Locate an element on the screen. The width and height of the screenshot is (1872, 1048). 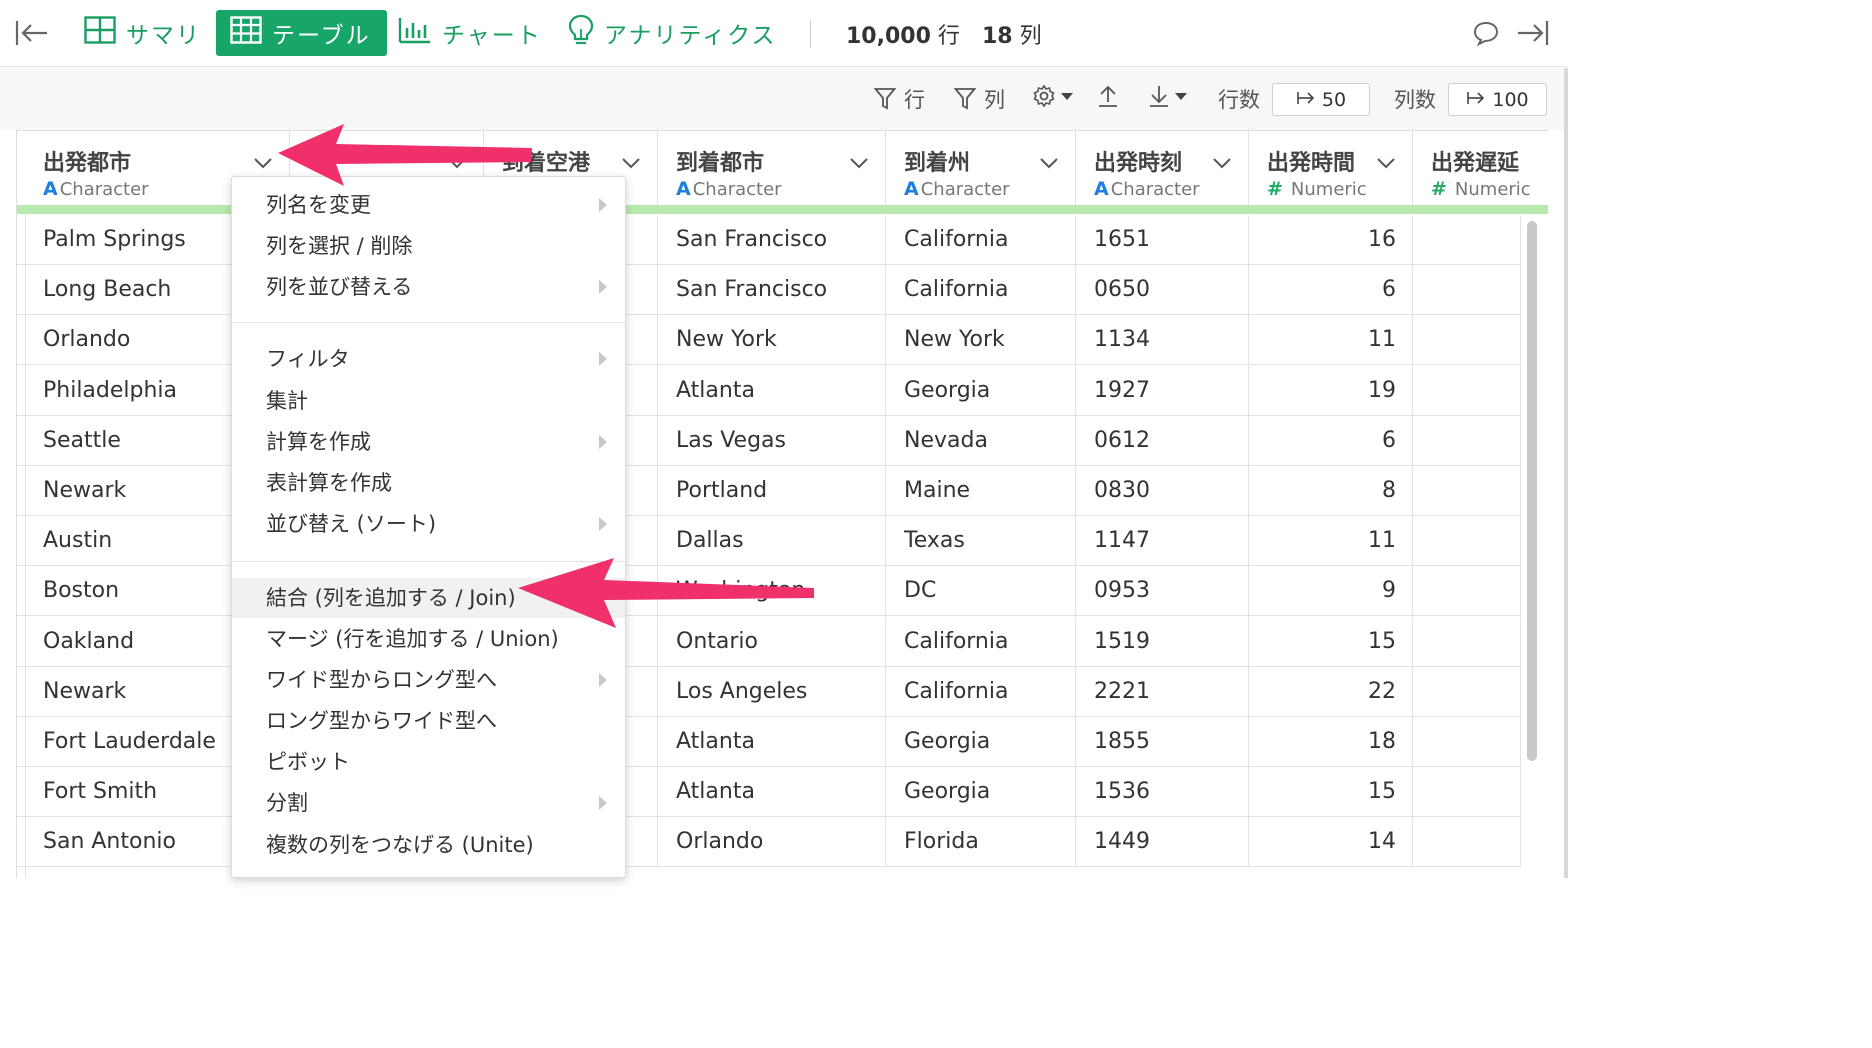
menu-item: ワイド型からロング型へ is located at coordinates (428, 680).